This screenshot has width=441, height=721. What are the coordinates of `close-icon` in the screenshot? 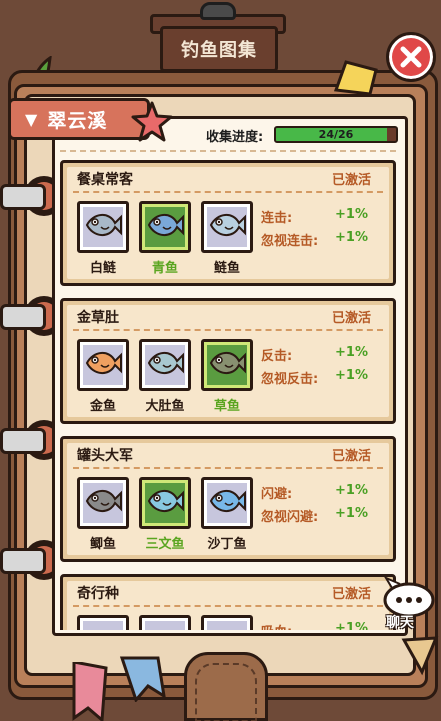 It's located at (411, 57).